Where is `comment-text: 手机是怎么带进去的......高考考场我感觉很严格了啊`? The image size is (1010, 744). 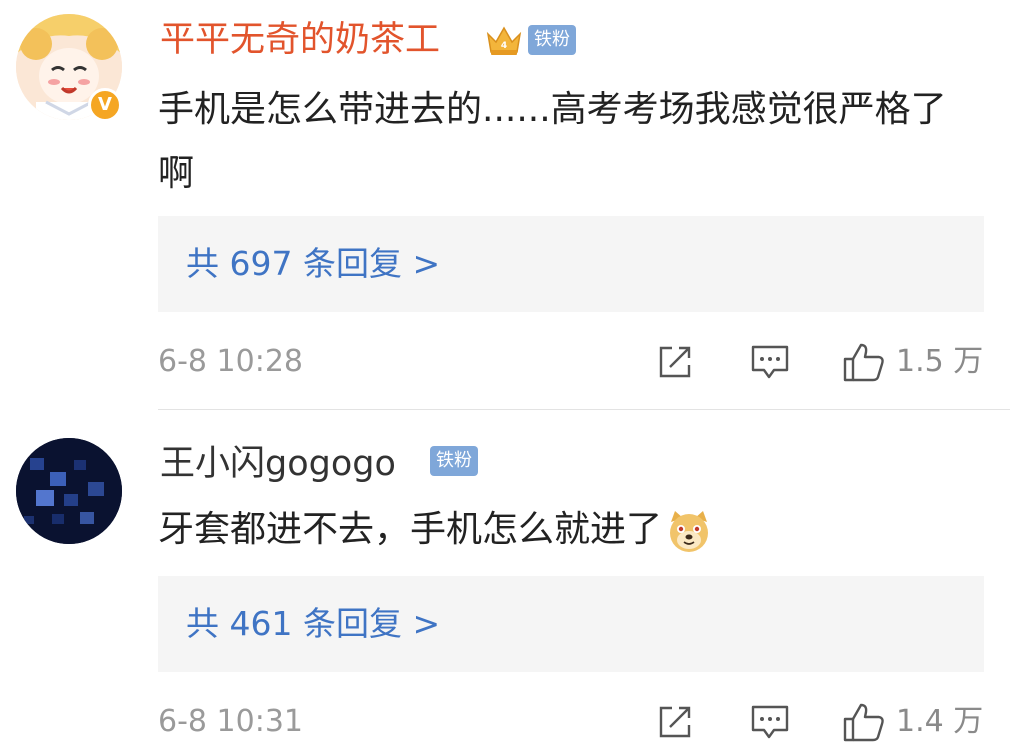 comment-text: 手机是怎么带进去的......高考考场我感觉很严格了啊 is located at coordinates (552, 141).